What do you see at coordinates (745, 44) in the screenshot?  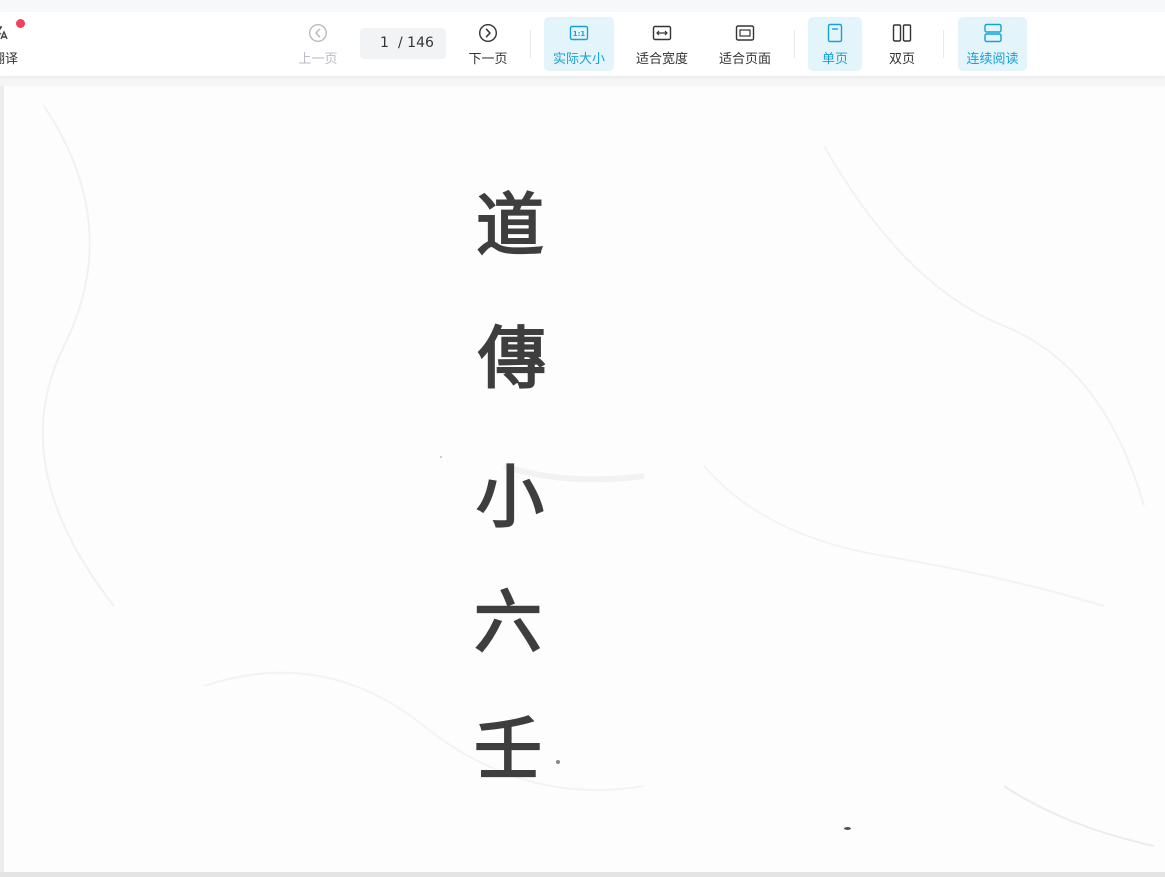 I see `fit-page-button: 适合页面` at bounding box center [745, 44].